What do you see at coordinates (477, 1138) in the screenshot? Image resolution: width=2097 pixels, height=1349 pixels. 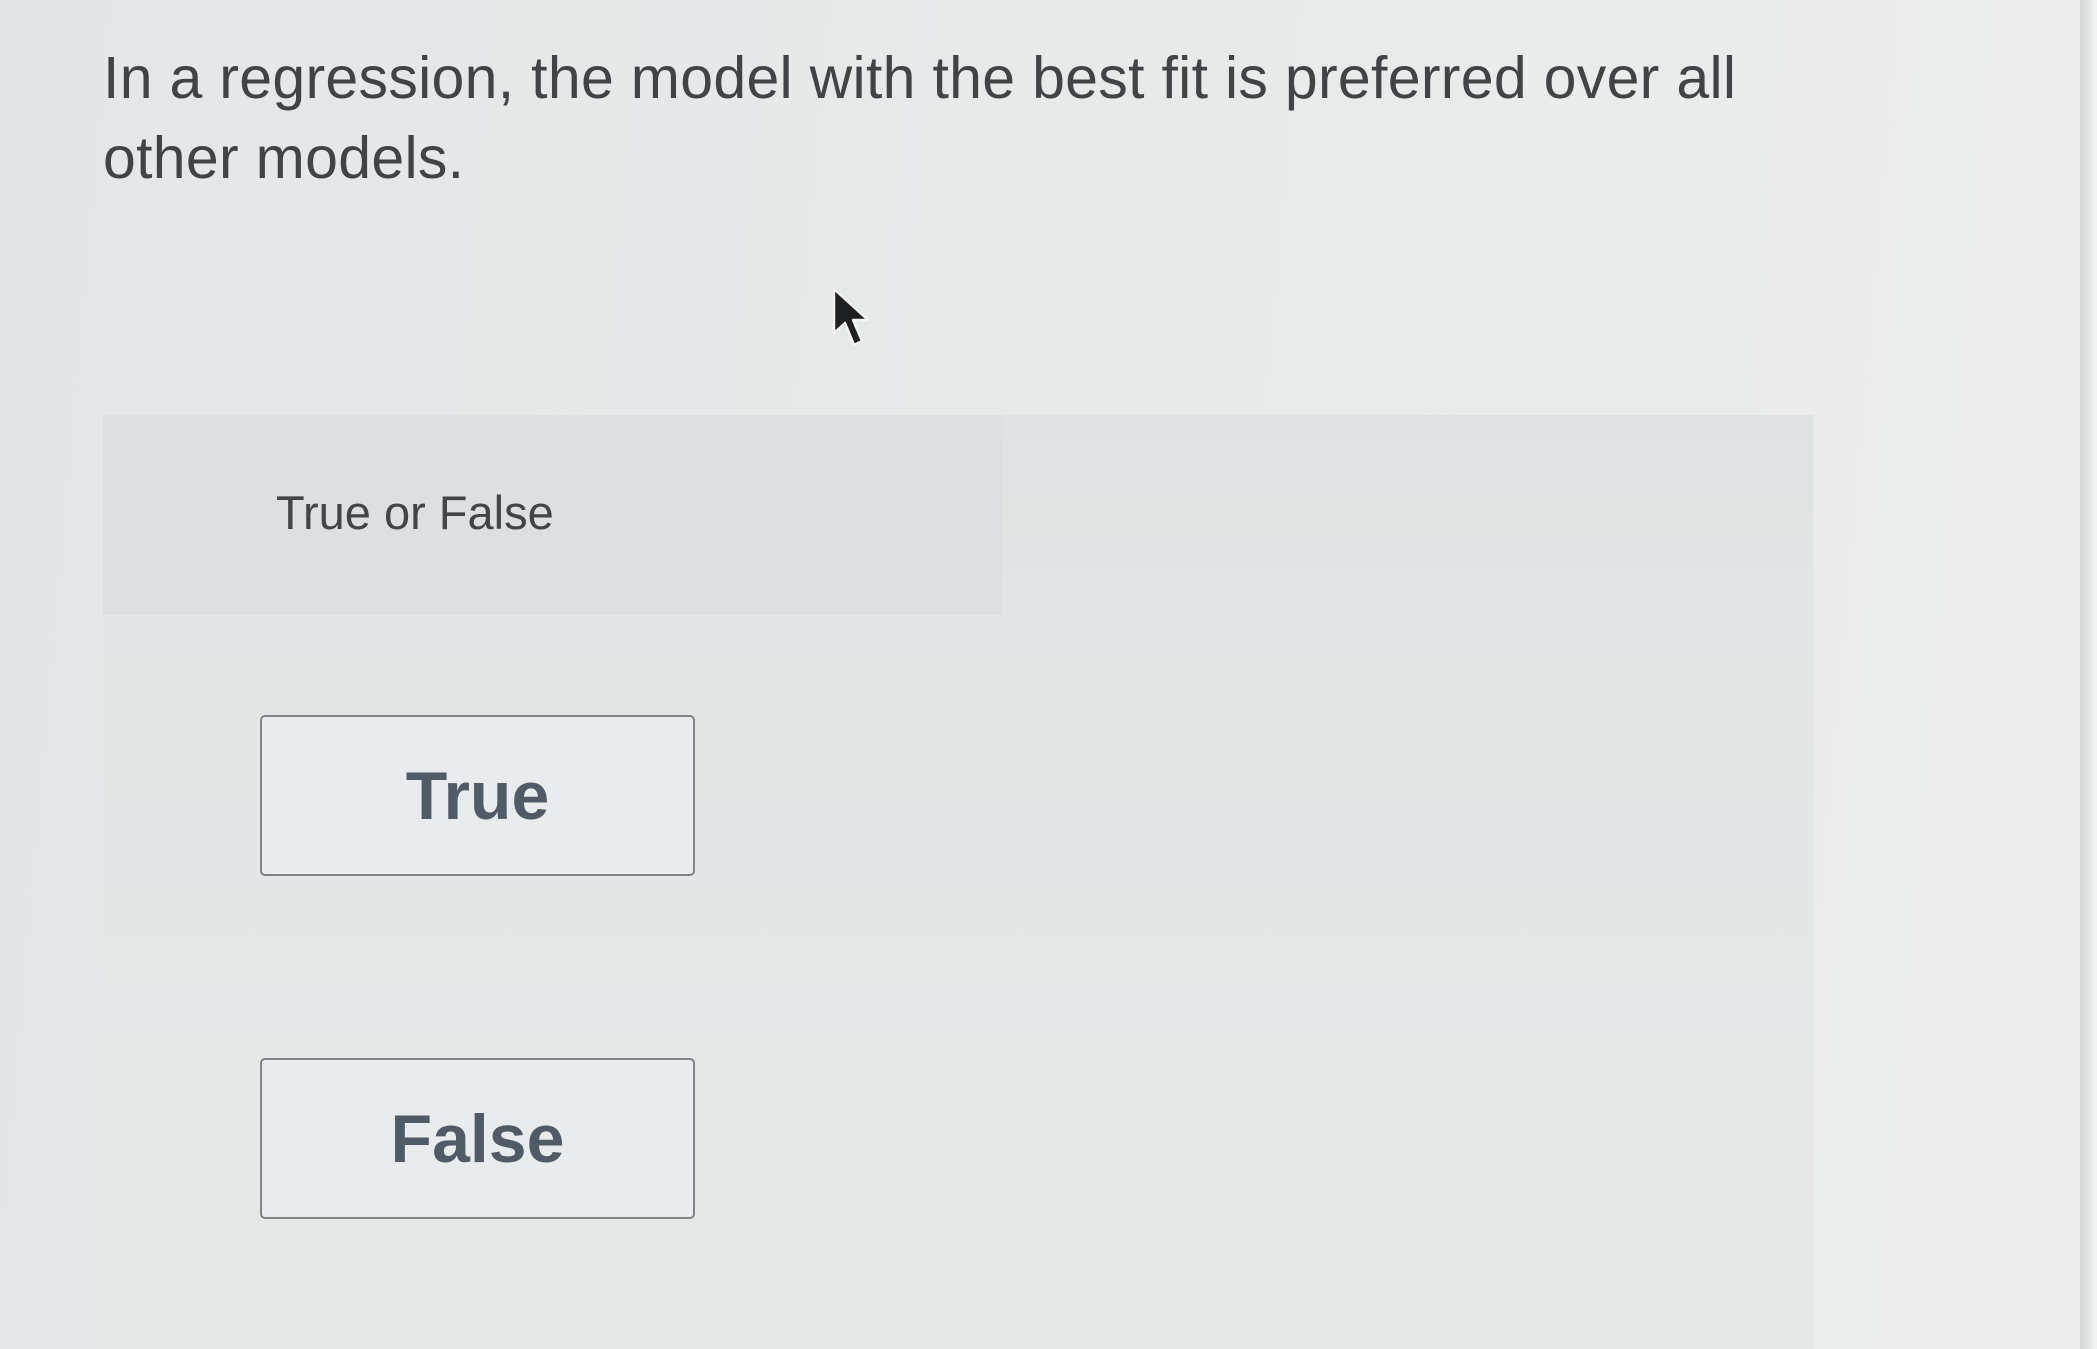 I see `false-option-button: False` at bounding box center [477, 1138].